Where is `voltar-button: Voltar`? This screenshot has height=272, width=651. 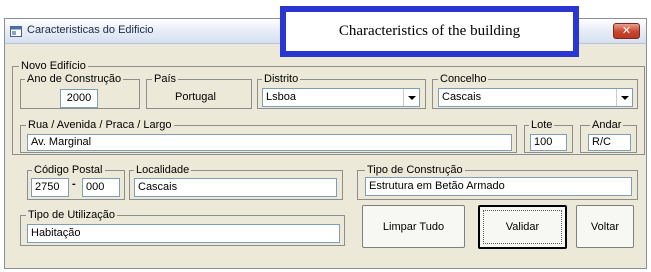
voltar-button: Voltar is located at coordinates (605, 226).